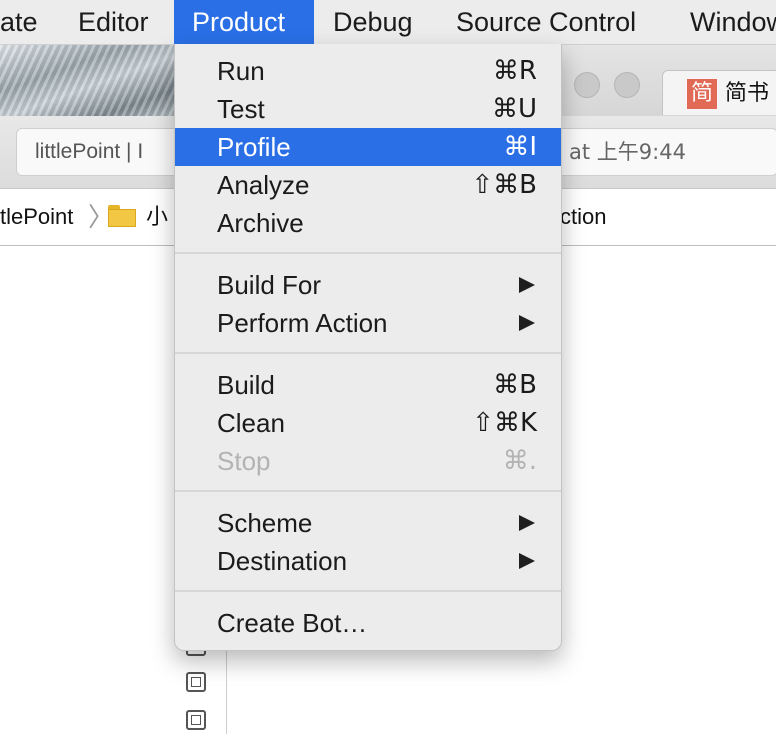 This screenshot has height=734, width=776. Describe the element at coordinates (368, 385) in the screenshot. I see `menu-item-build: Build ⌘B` at that location.